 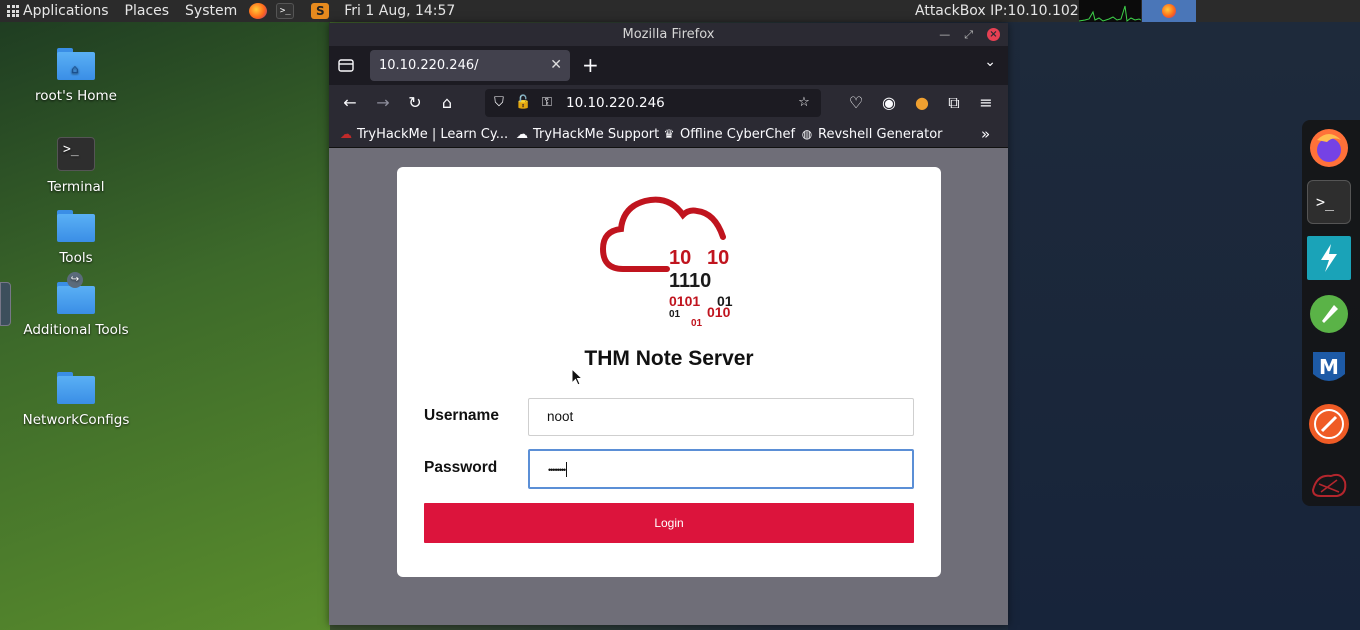 What do you see at coordinates (556, 65) in the screenshot?
I see `tab-close-icon: ✕` at bounding box center [556, 65].